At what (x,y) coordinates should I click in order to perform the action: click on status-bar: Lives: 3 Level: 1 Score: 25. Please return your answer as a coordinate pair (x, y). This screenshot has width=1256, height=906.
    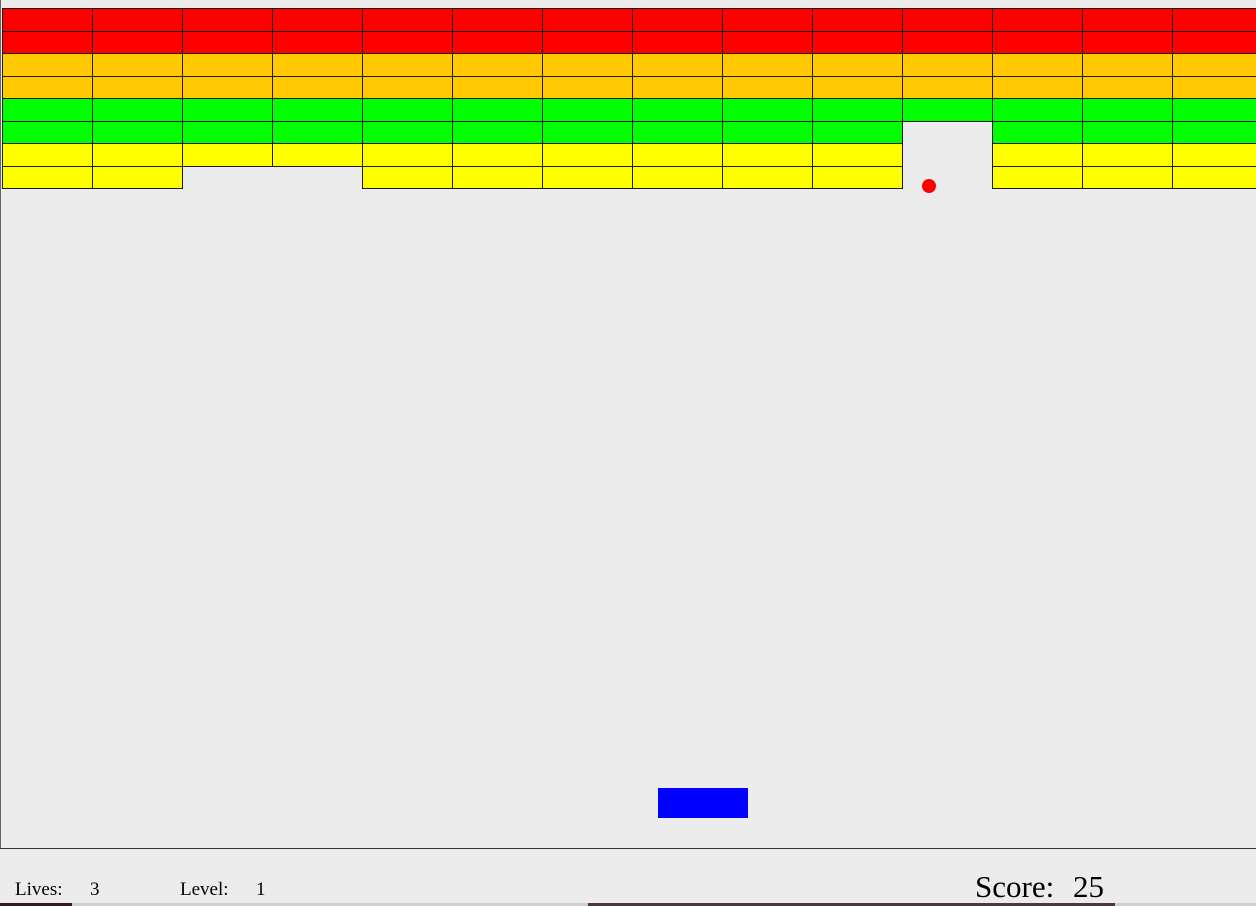
    Looking at the image, I should click on (628, 877).